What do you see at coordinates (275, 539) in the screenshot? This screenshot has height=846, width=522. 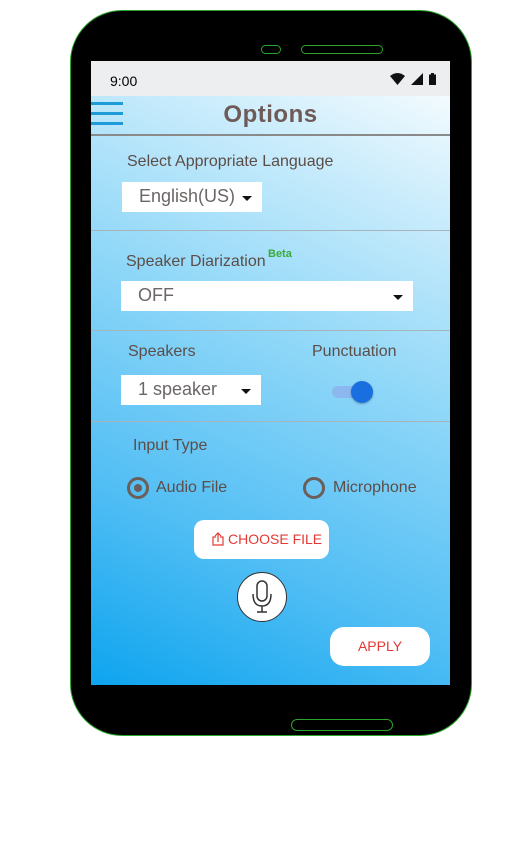 I see `choose-file-label: CHOOSE FILE` at bounding box center [275, 539].